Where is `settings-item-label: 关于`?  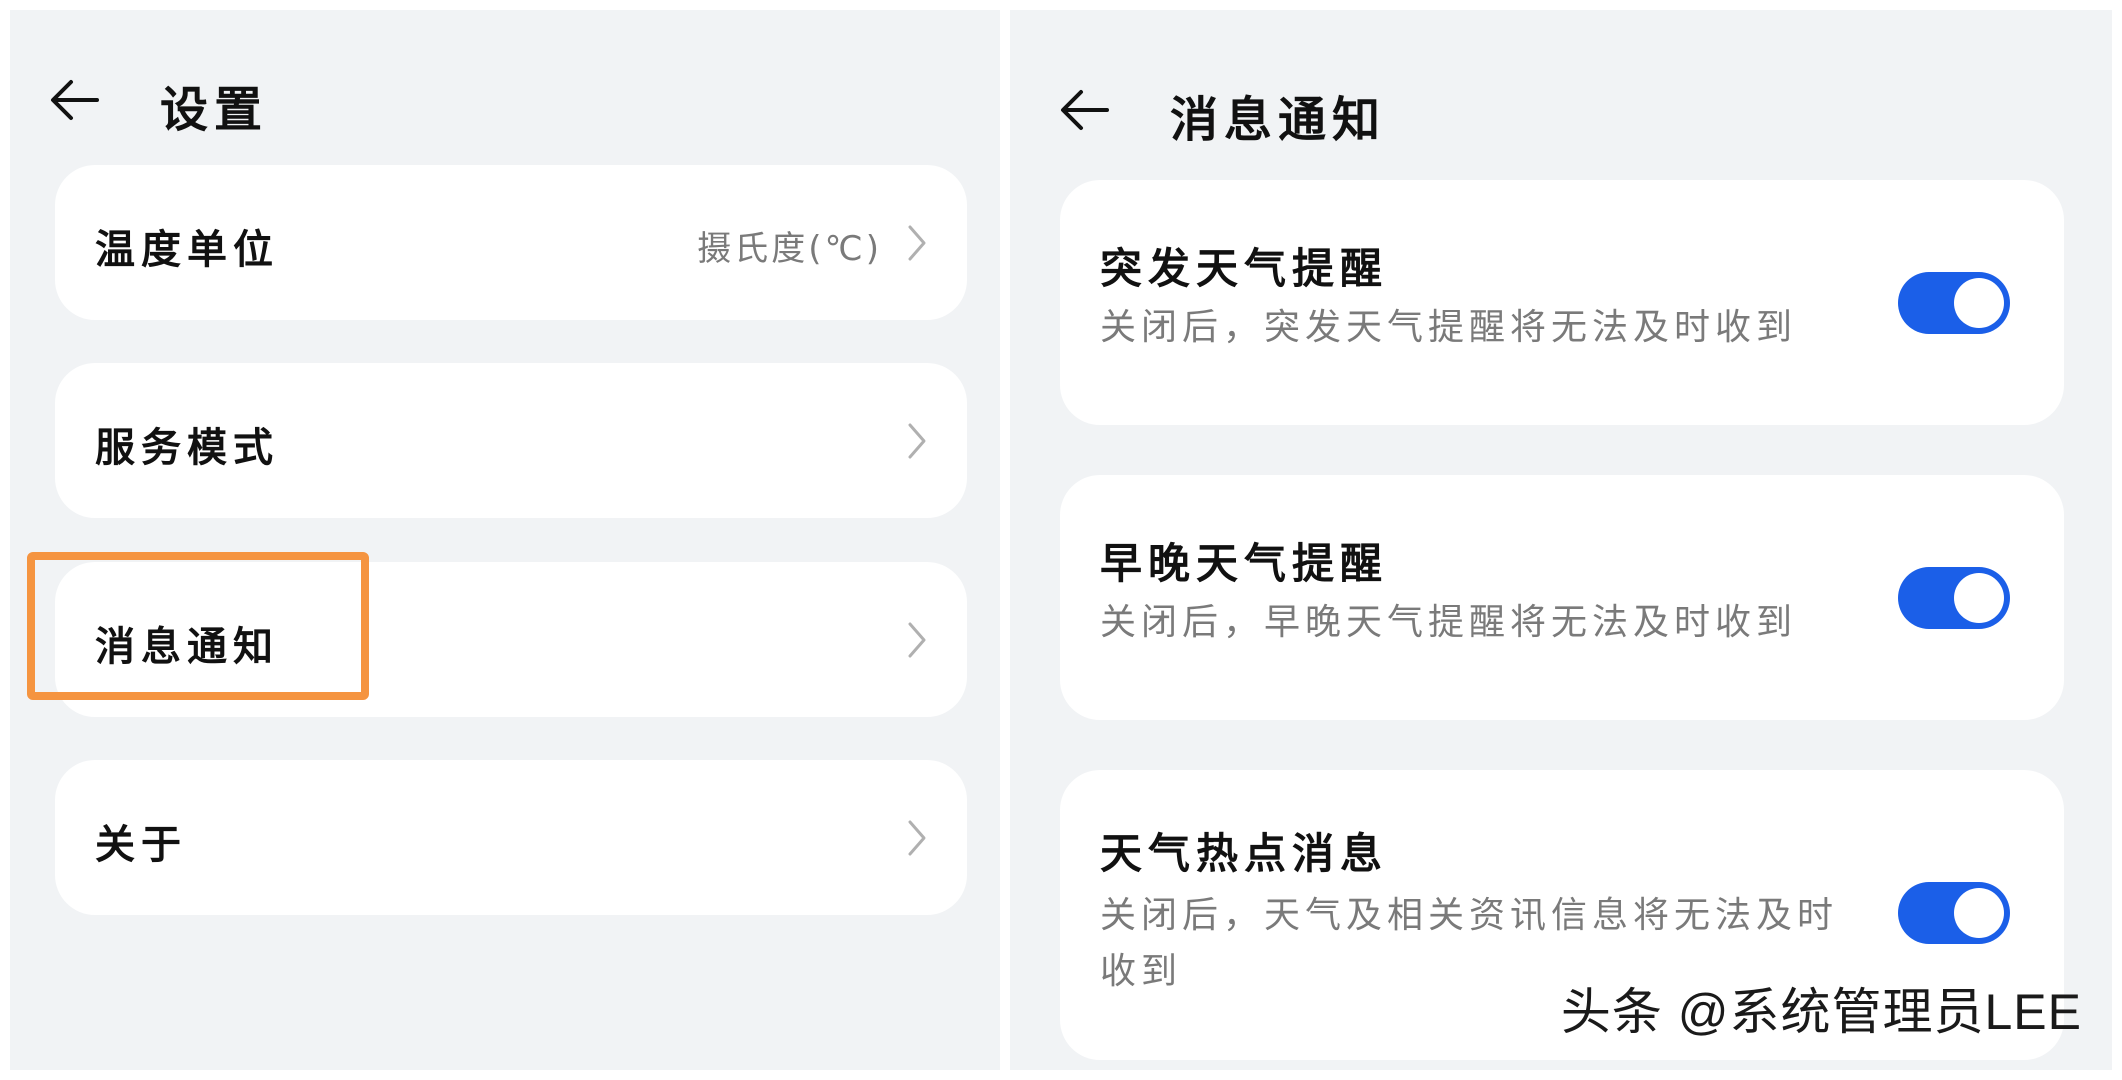
settings-item-label: 关于 is located at coordinates (141, 845).